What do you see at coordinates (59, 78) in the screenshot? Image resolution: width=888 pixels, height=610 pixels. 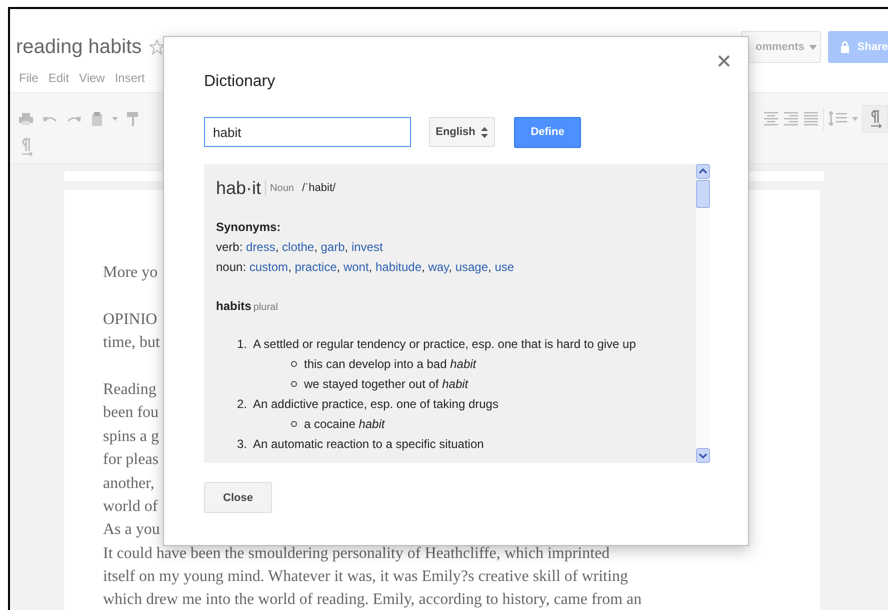 I see `menu-item: Edit` at bounding box center [59, 78].